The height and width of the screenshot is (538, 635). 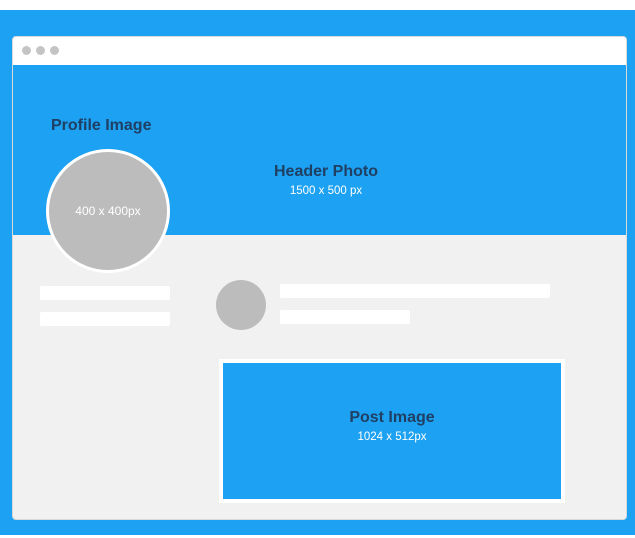 What do you see at coordinates (319, 51) in the screenshot?
I see `window-titlebar` at bounding box center [319, 51].